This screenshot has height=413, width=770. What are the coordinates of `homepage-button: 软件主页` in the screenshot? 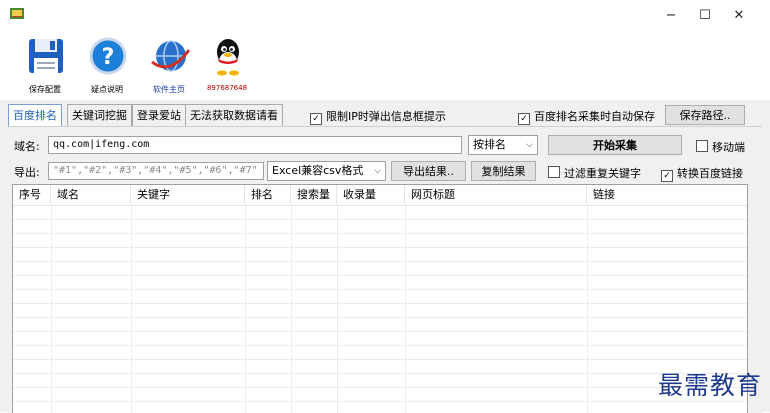 It's located at (169, 65).